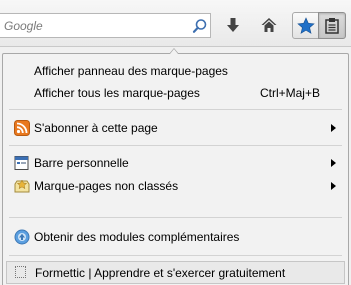 The width and height of the screenshot is (351, 285). I want to click on menu-item-get-addons: Obtenir des modules complémentaires, so click(175, 237).